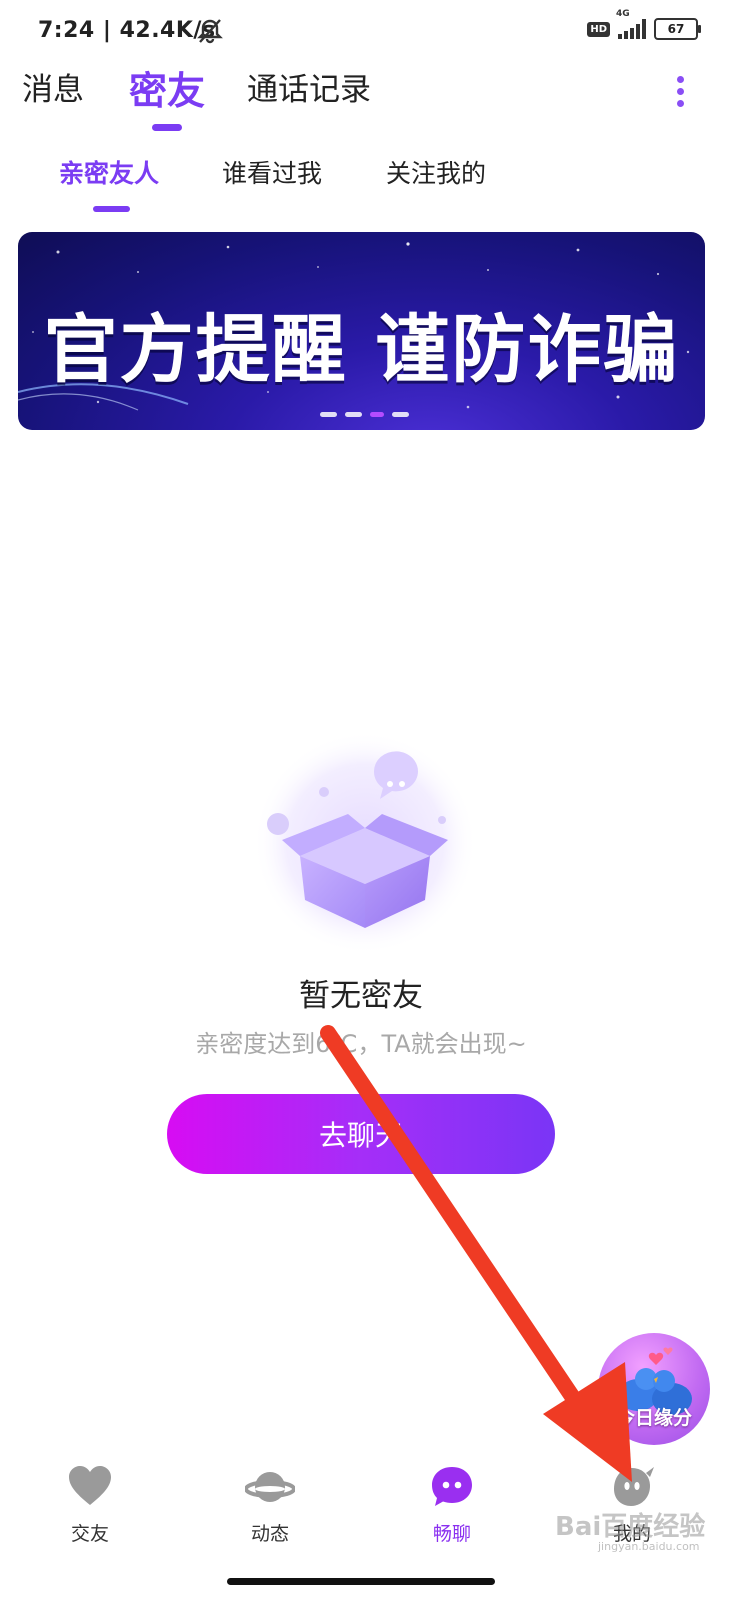  What do you see at coordinates (361, 1581) in the screenshot?
I see `home-indicator` at bounding box center [361, 1581].